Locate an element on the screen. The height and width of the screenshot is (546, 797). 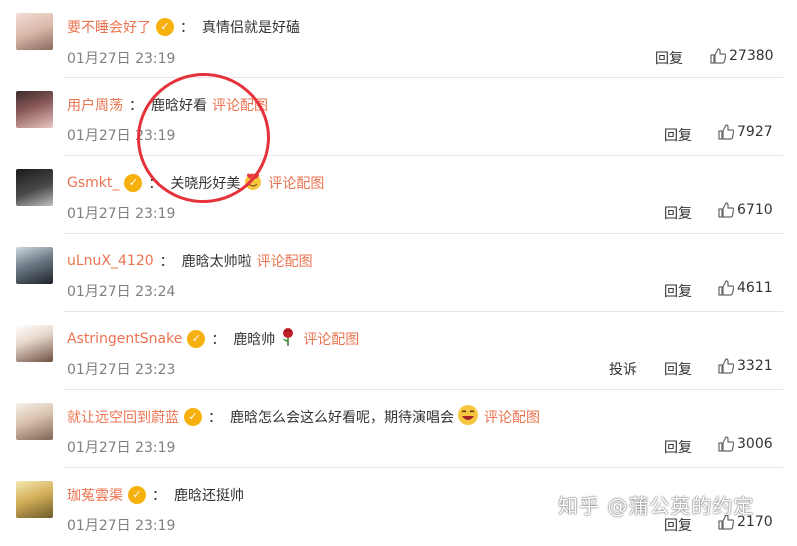
comment-item: 用户周荡 ： 鹿晗好看 评论配图 01月27日 23:19 回复 7927 is located at coordinates (398, 117).